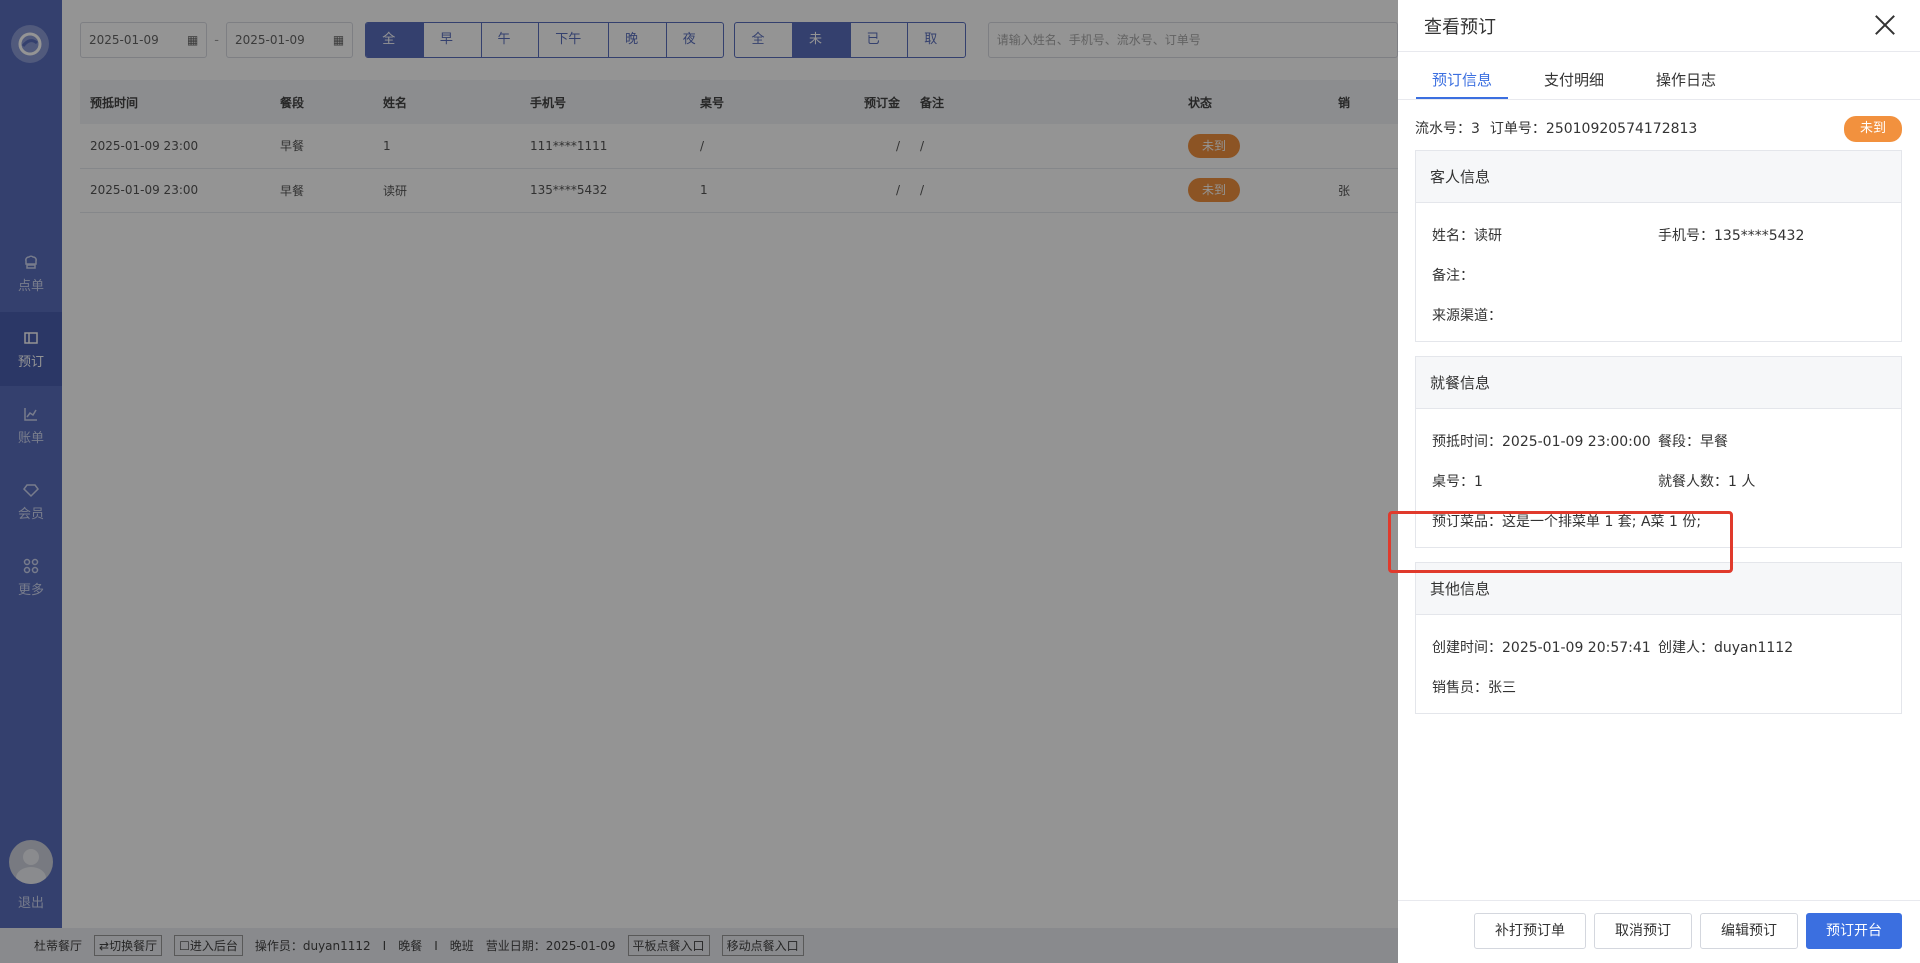 The height and width of the screenshot is (963, 1920). Describe the element at coordinates (1693, 442) in the screenshot. I see `meal-period: 餐段：早餐` at that location.